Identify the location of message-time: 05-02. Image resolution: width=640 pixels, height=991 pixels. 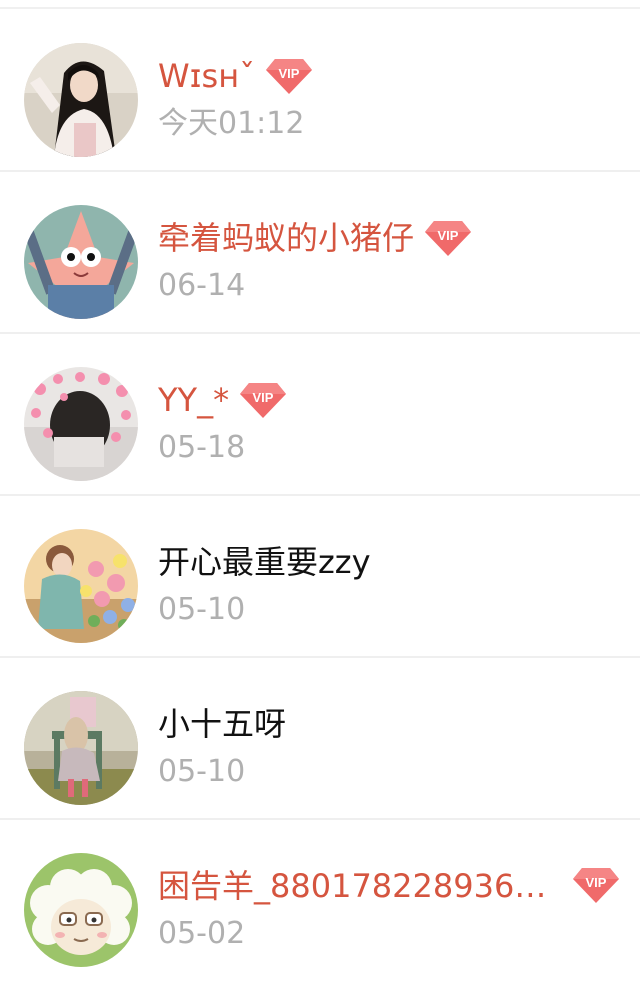
(202, 933).